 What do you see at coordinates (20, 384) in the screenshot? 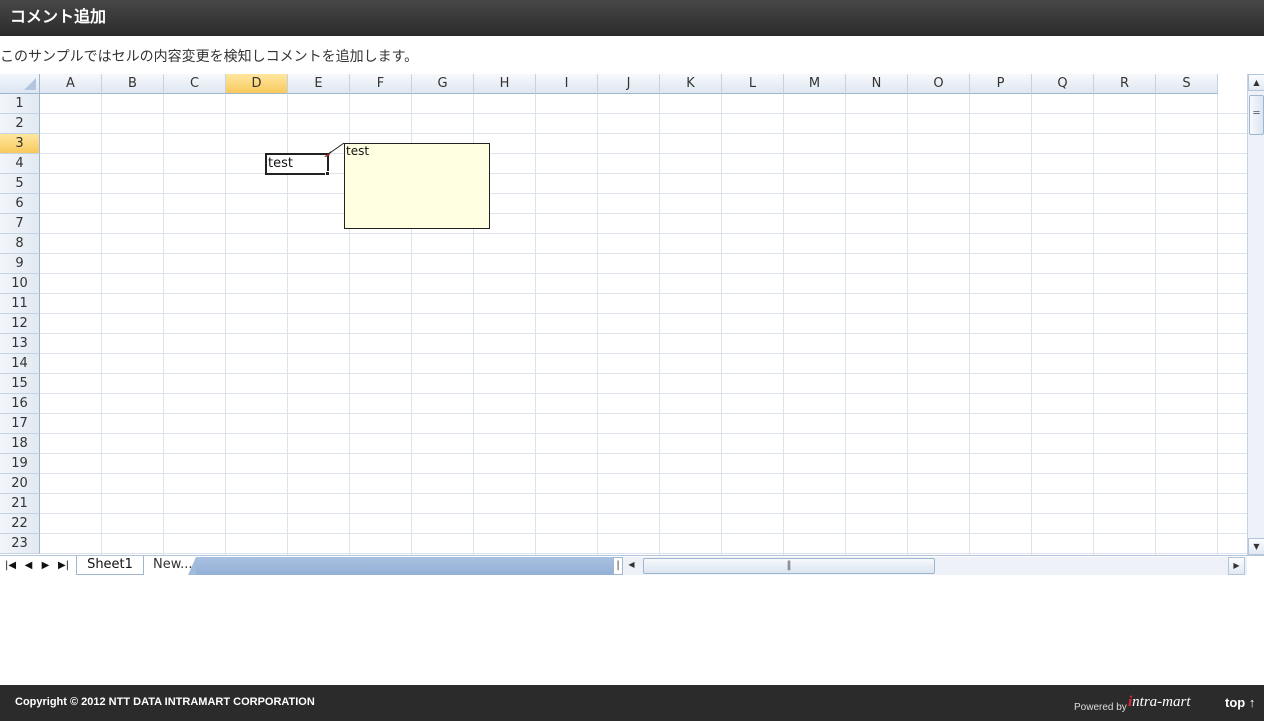
I see `row-header-15: 15` at bounding box center [20, 384].